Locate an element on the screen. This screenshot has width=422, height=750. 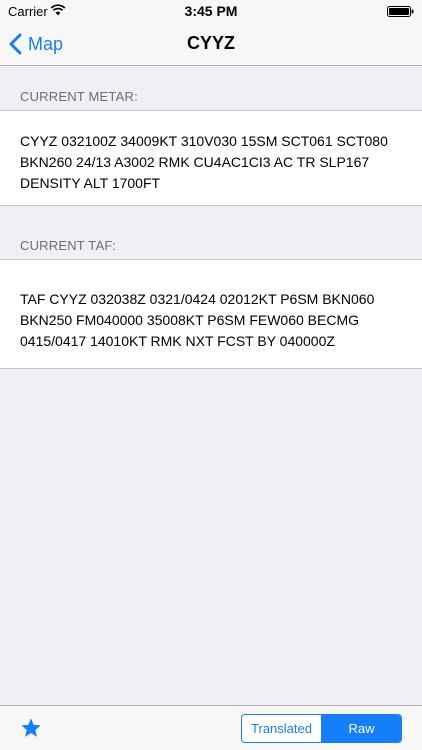
segment-raw: Raw is located at coordinates (361, 728).